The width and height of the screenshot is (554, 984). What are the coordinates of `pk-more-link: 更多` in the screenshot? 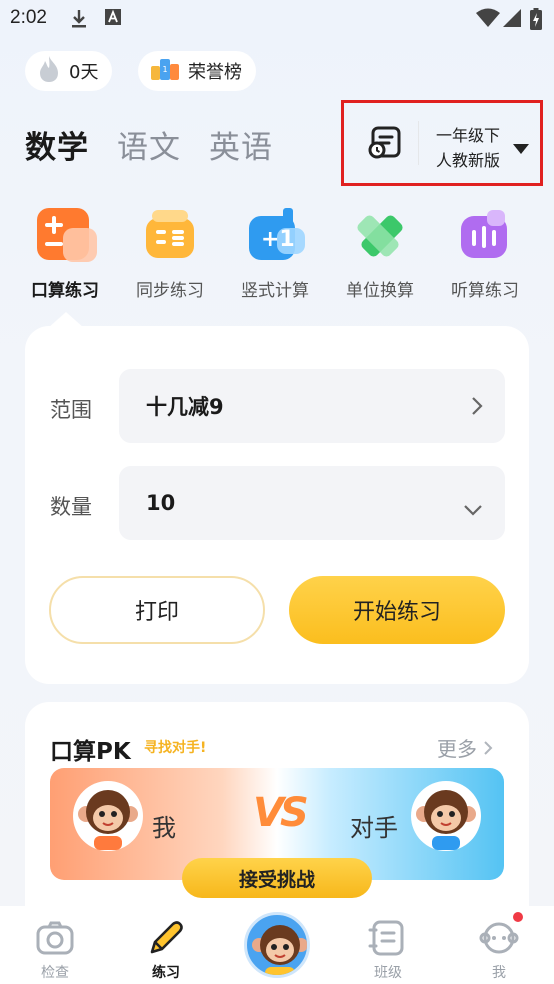 It's located at (465, 747).